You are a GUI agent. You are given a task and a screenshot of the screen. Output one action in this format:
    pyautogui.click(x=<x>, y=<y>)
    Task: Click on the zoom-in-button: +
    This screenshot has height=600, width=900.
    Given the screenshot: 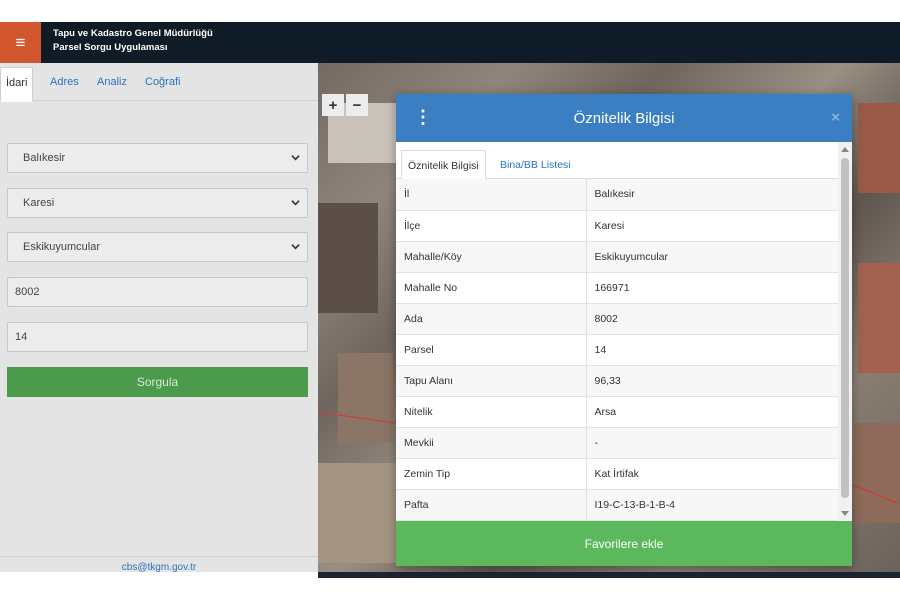 What is the action you would take?
    pyautogui.click(x=333, y=105)
    